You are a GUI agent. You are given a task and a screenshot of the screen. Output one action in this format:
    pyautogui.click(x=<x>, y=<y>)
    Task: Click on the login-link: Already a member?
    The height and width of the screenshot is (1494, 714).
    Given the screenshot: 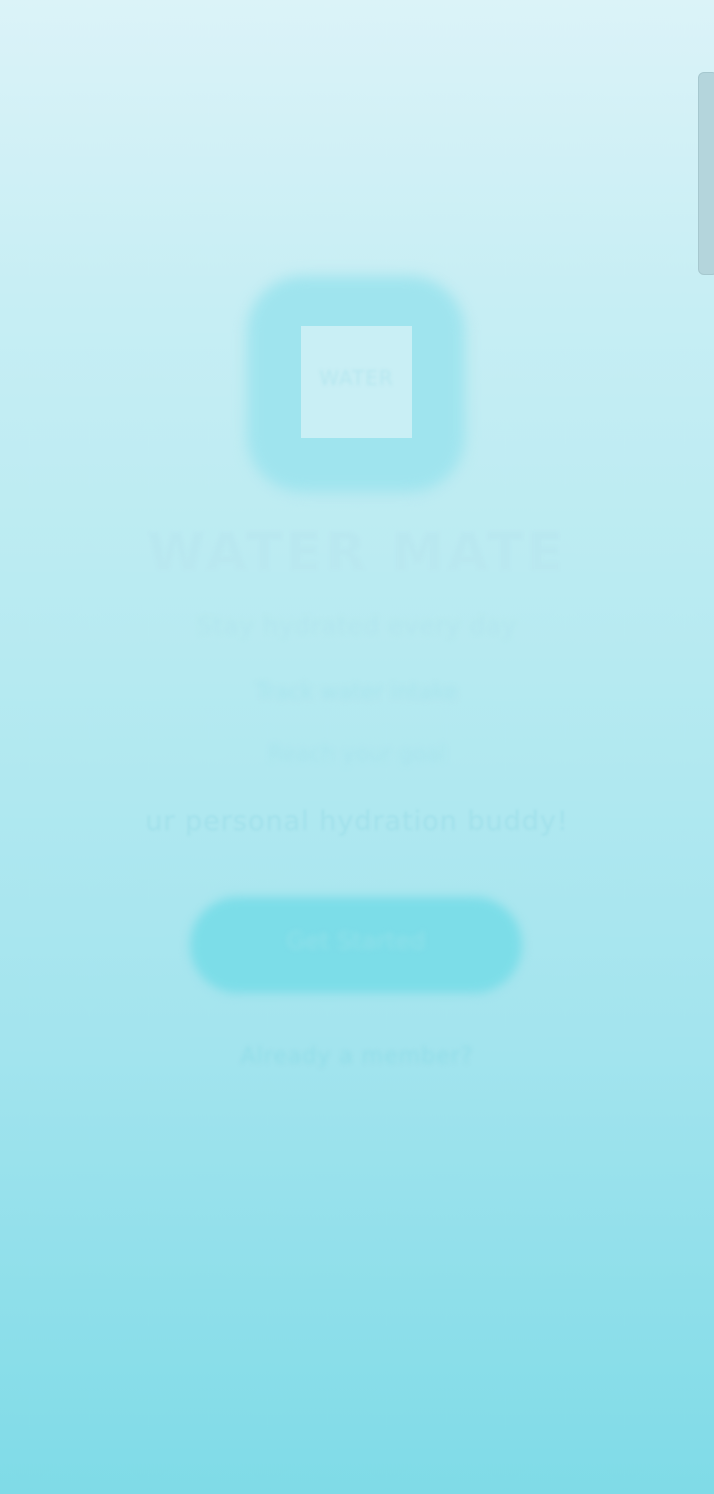 What is the action you would take?
    pyautogui.click(x=357, y=1056)
    